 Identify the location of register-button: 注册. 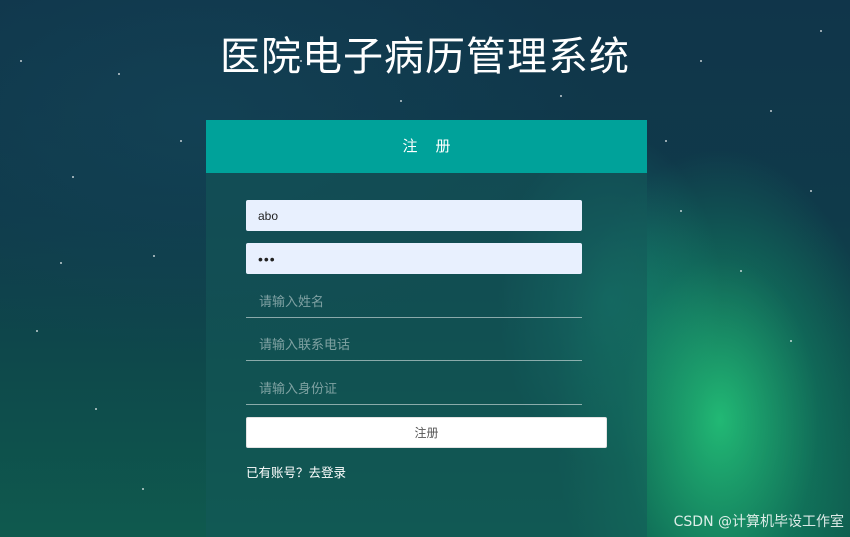
(426, 432).